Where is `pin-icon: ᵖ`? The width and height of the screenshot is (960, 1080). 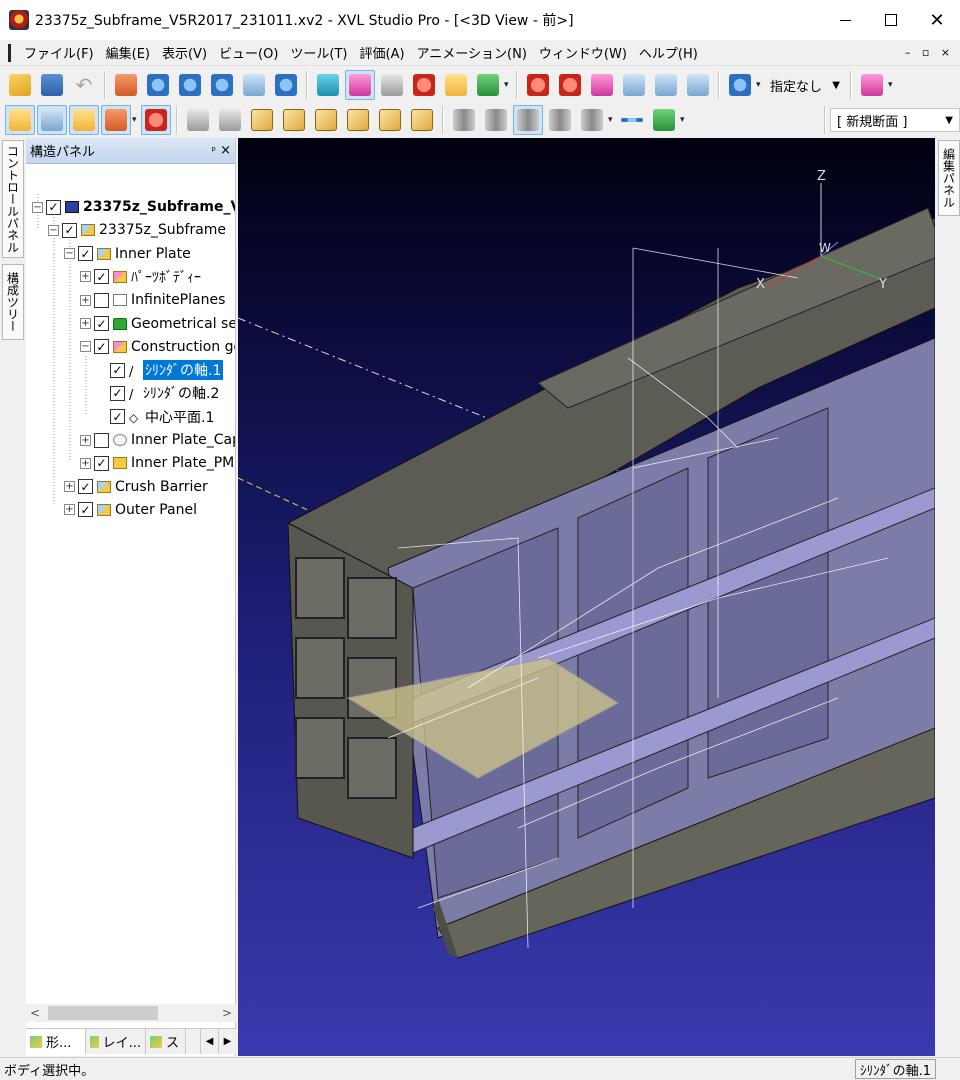 pin-icon: ᵖ is located at coordinates (213, 150).